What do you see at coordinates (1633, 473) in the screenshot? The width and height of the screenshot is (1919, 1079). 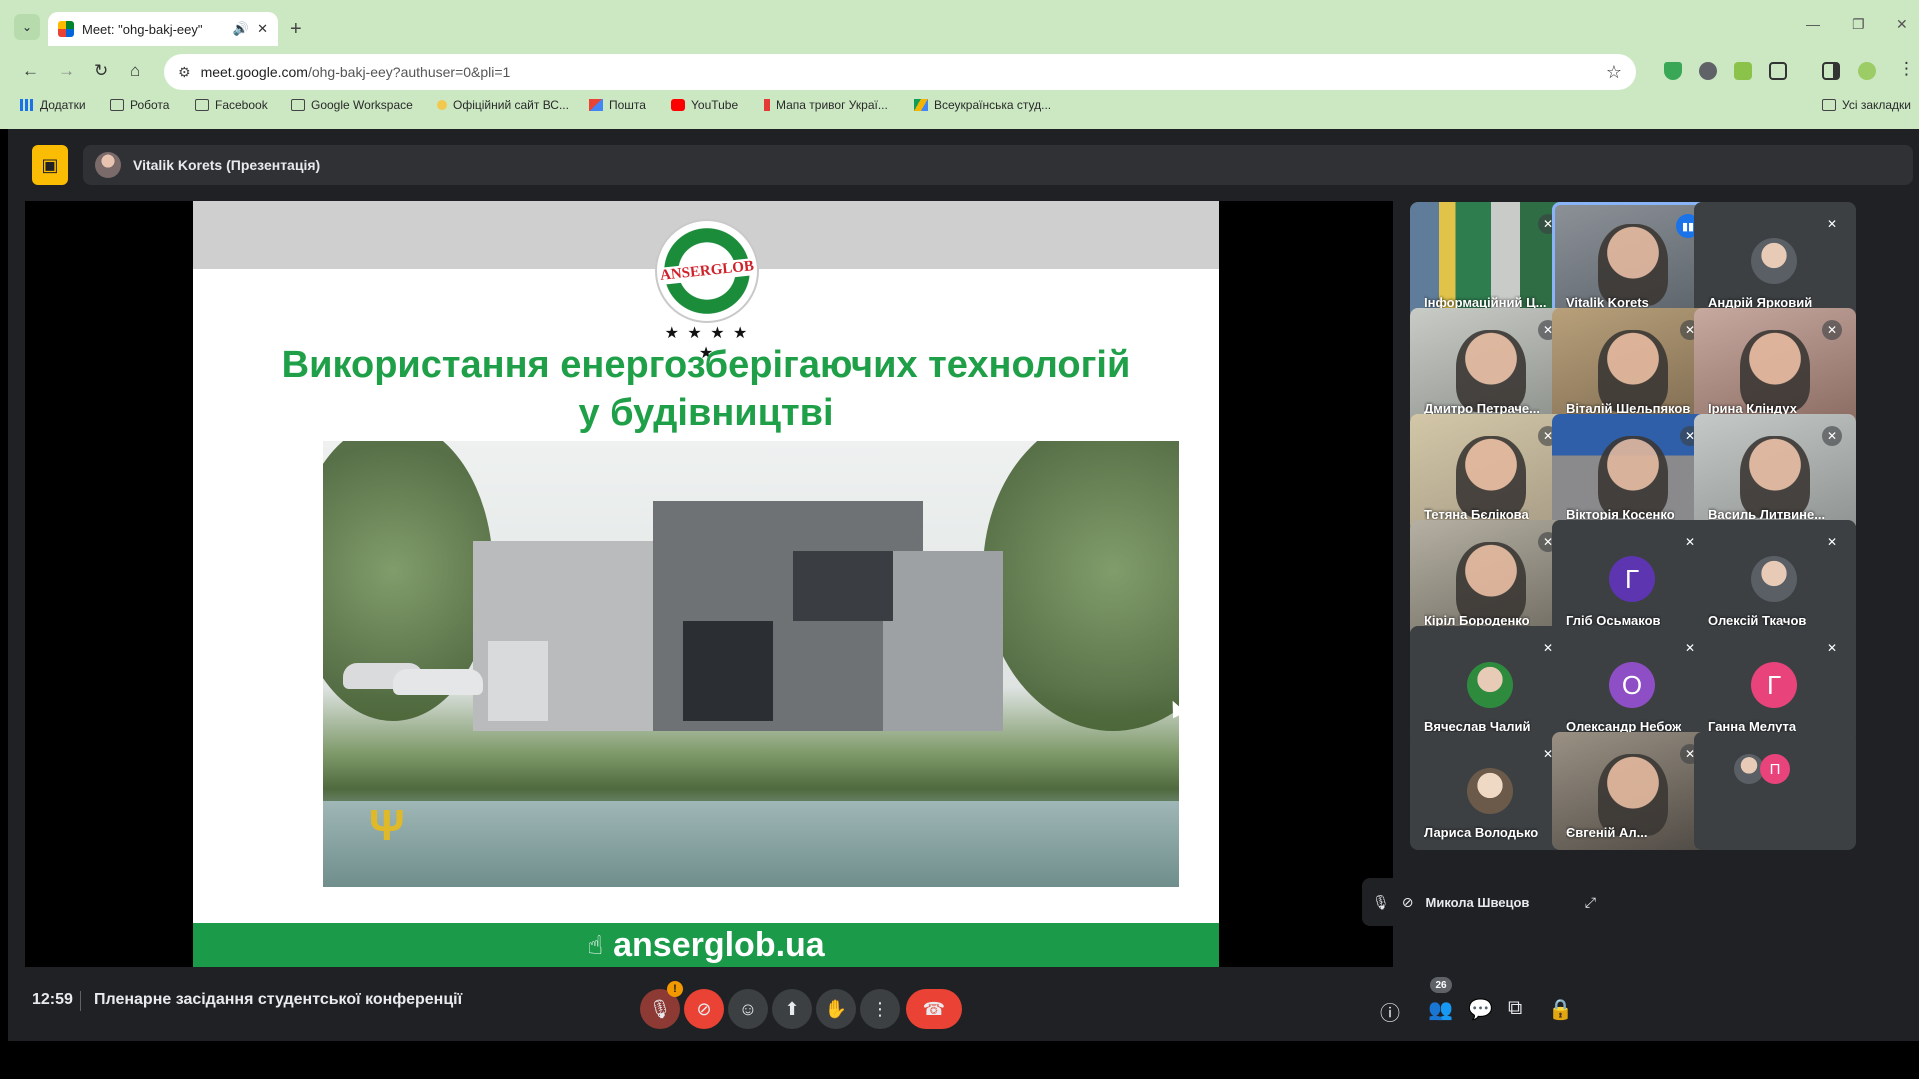 I see `participant-tile: ✕ Вікторія Косенко` at bounding box center [1633, 473].